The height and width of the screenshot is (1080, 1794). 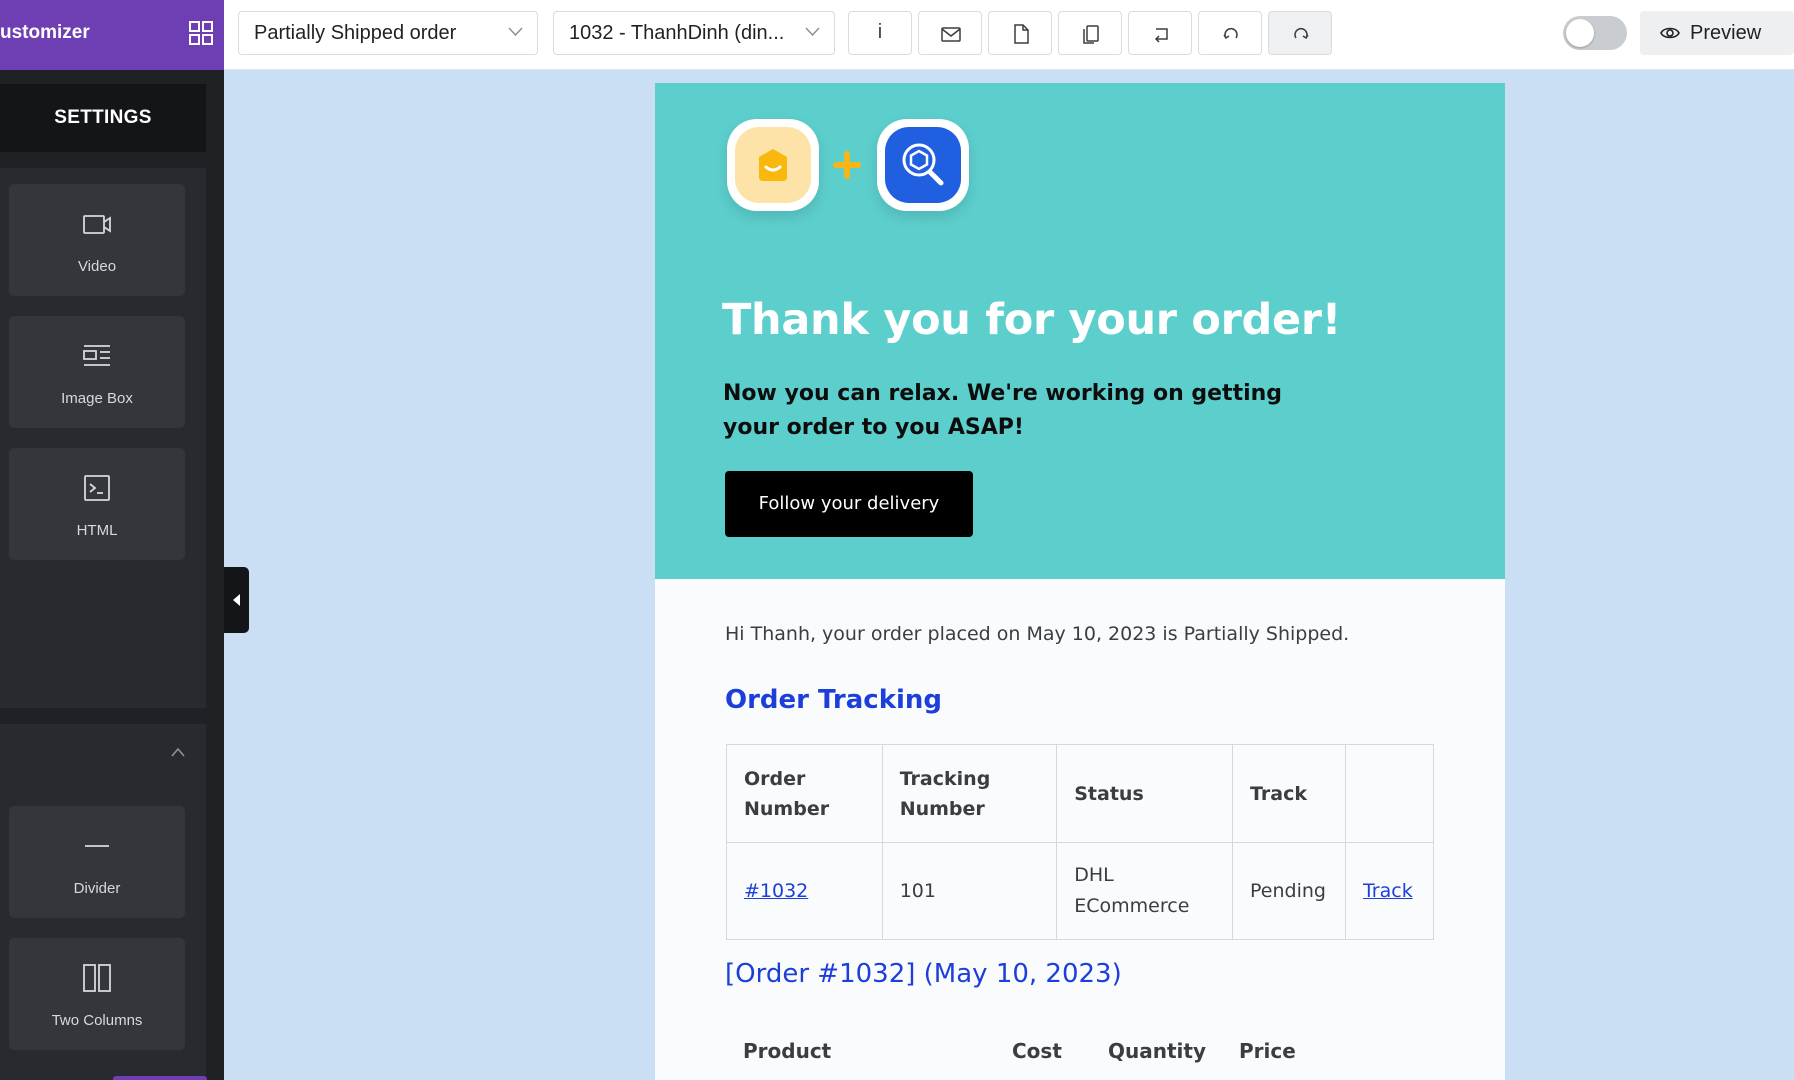 What do you see at coordinates (1157, 1051) in the screenshot?
I see `col-quantity: Quantity` at bounding box center [1157, 1051].